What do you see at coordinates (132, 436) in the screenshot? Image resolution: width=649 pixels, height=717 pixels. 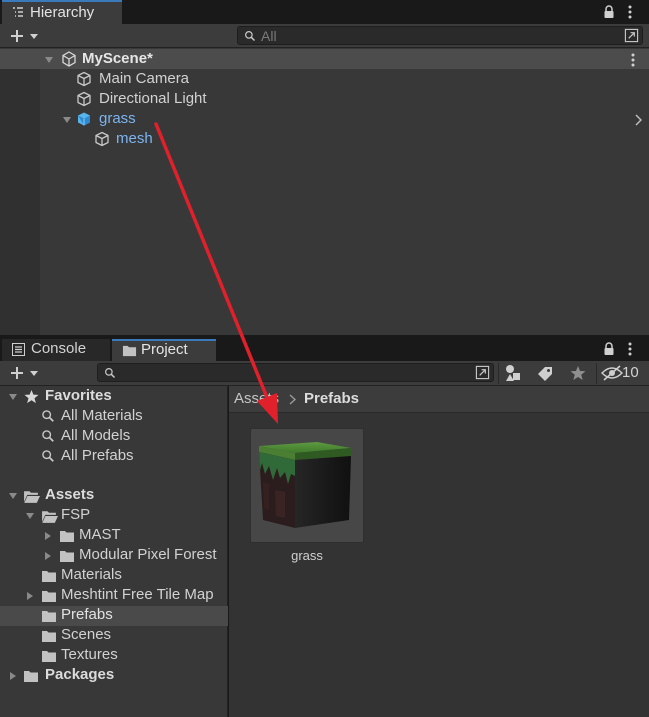 I see `favorite-search-item: All Models` at bounding box center [132, 436].